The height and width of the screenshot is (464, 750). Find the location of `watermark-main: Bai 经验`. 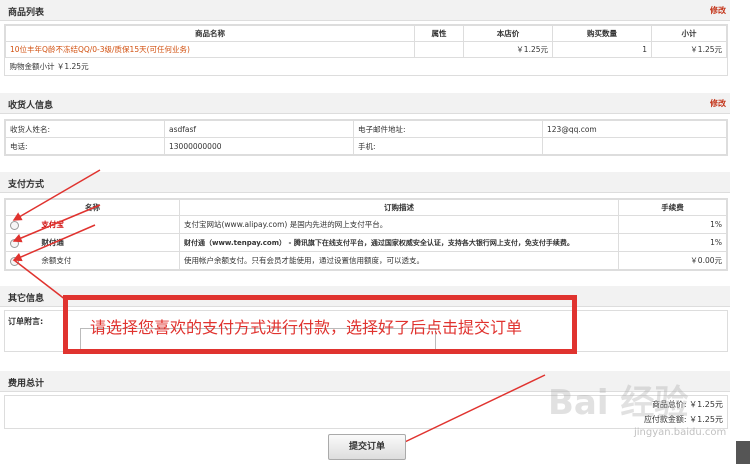

watermark-main: Bai 经验 is located at coordinates (618, 403).